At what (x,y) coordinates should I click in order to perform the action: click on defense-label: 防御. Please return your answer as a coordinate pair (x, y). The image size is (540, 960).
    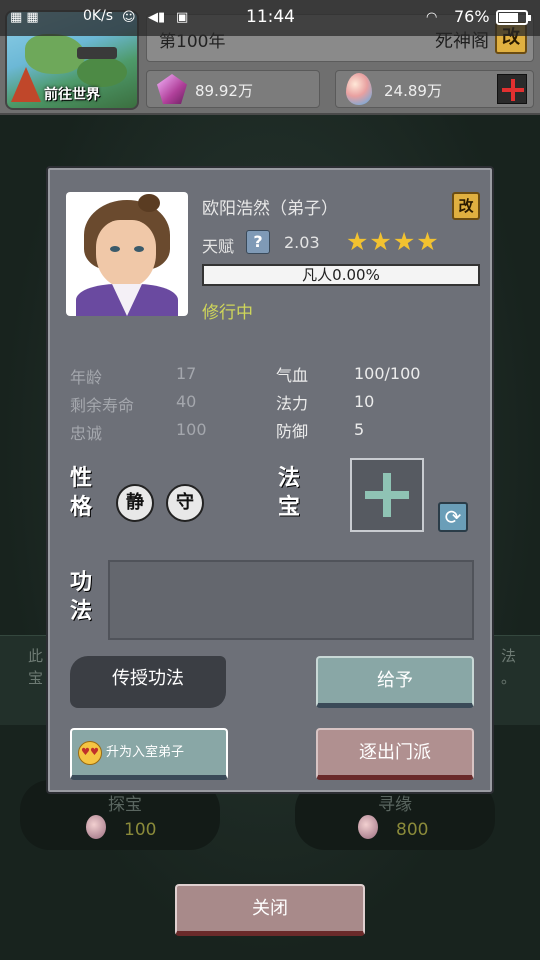
    Looking at the image, I should click on (292, 431).